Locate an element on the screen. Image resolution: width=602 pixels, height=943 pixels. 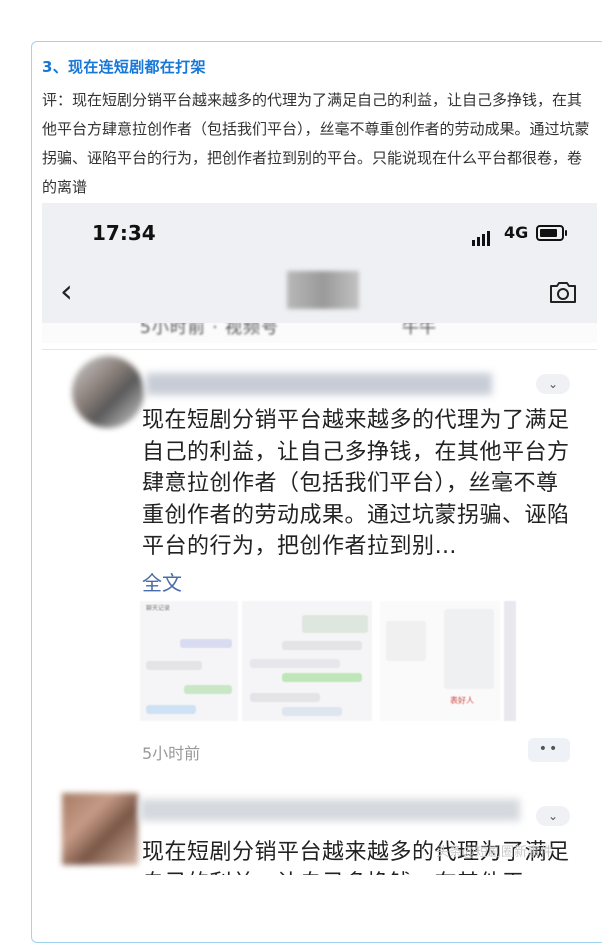
status-time: 17:34 is located at coordinates (124, 233).